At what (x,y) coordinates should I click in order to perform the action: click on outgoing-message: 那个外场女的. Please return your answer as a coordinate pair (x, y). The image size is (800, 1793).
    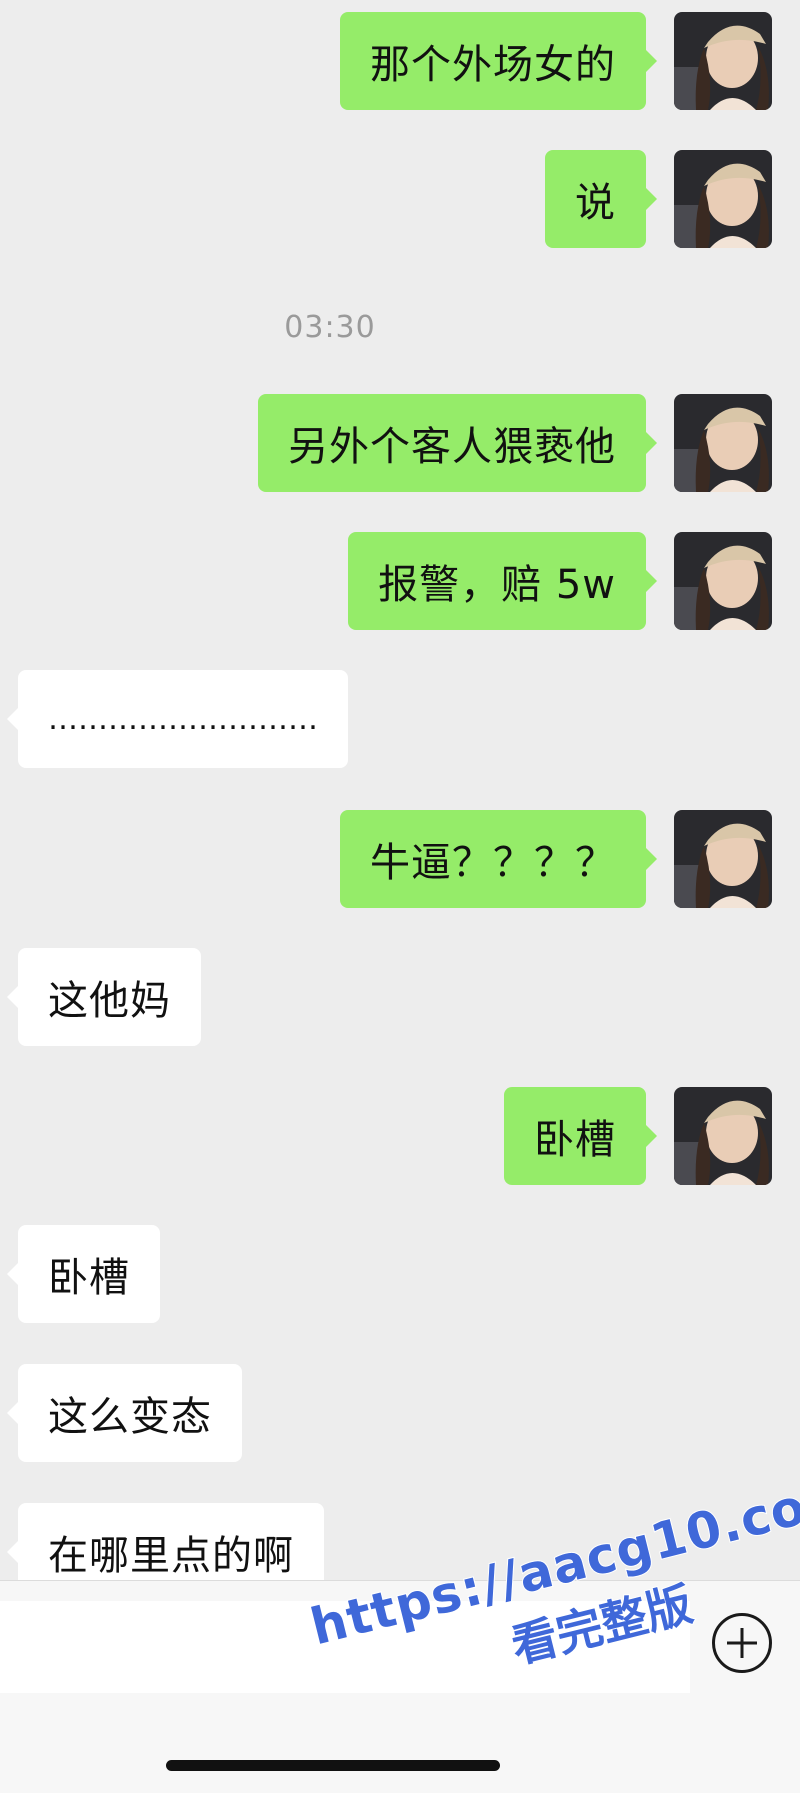
    Looking at the image, I should click on (400, 61).